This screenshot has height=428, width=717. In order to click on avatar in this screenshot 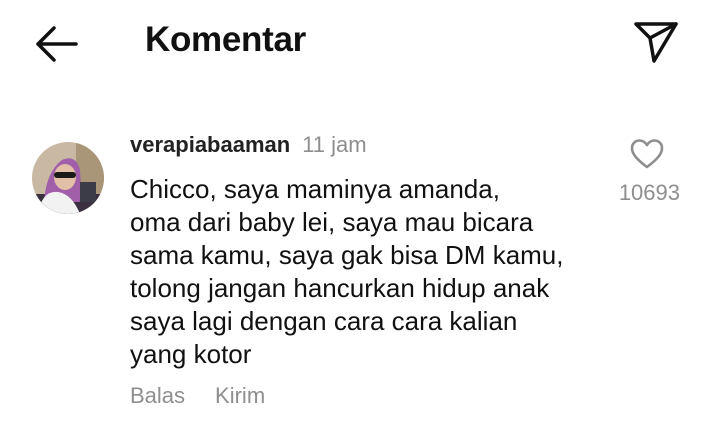, I will do `click(68, 178)`.